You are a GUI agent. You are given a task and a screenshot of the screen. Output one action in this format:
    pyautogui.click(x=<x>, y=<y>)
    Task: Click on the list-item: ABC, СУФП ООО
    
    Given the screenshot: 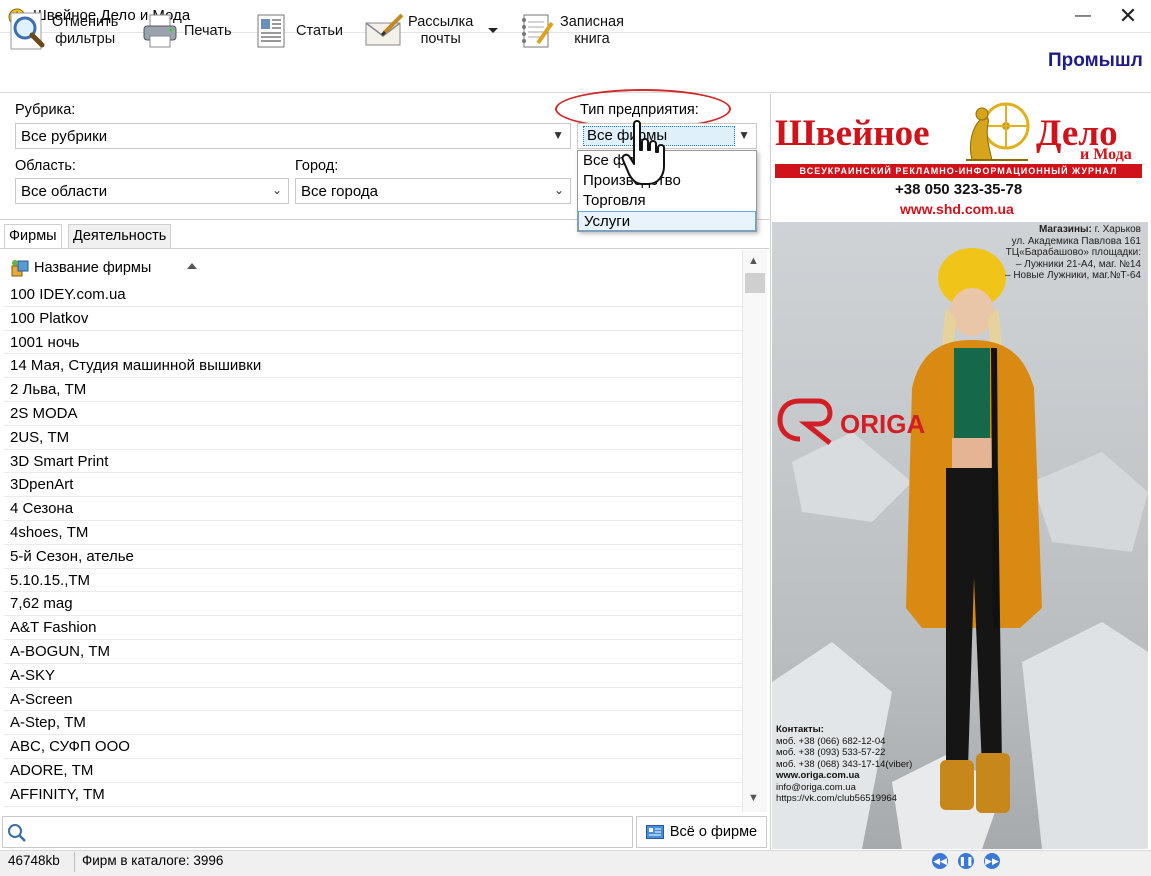 What is the action you would take?
    pyautogui.click(x=373, y=747)
    